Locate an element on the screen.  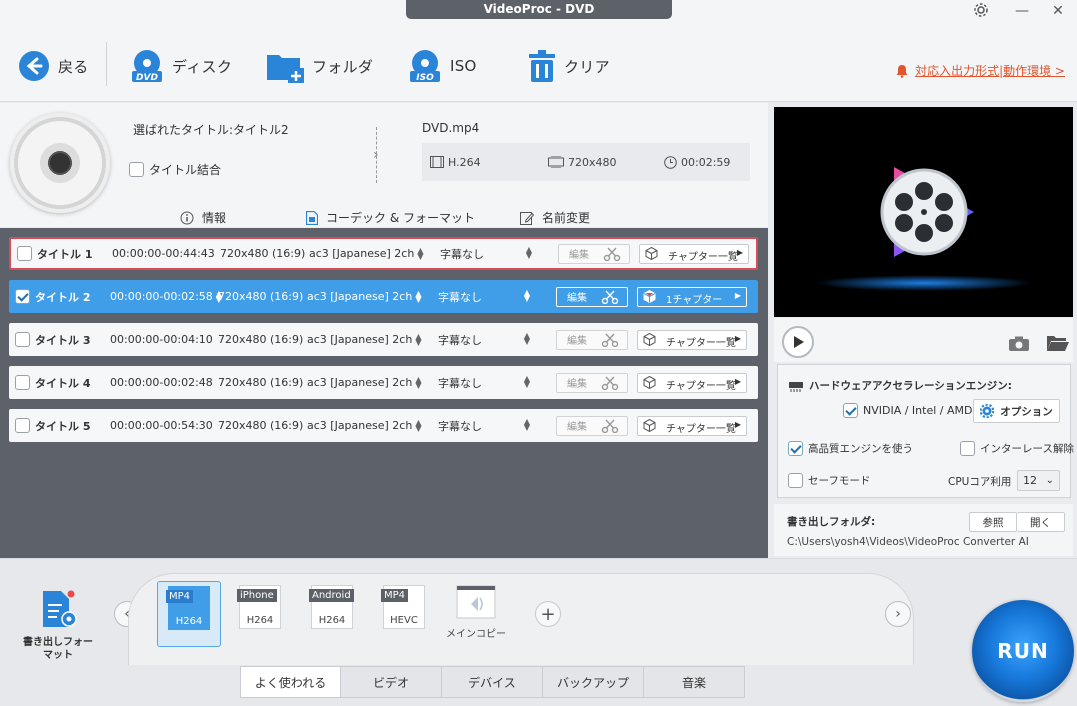
export-format-button: 書き出しフォーマット is located at coordinates (58, 625).